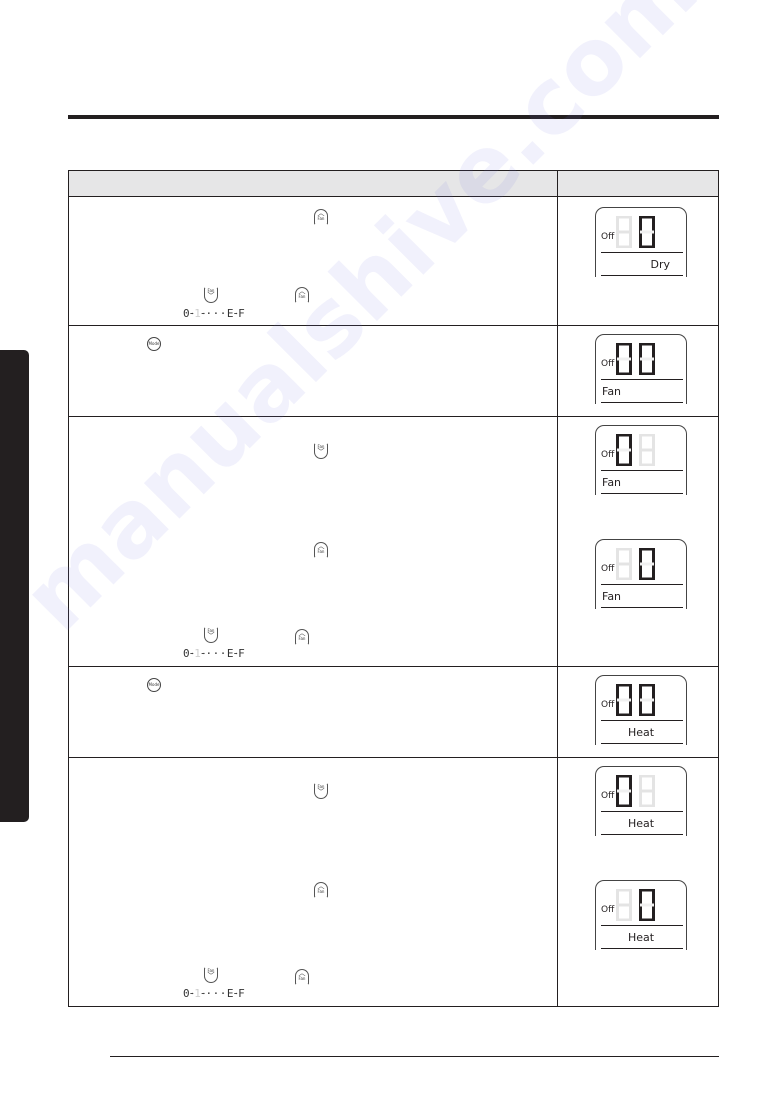 The width and height of the screenshot is (774, 1093). Describe the element at coordinates (660, 264) in the screenshot. I see `lcd-mode-label: Dry` at that location.